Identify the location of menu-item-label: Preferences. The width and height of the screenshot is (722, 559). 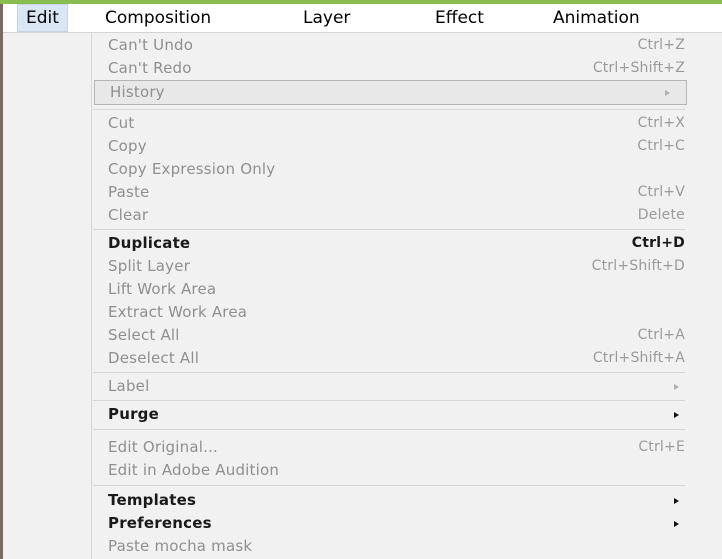
(160, 523).